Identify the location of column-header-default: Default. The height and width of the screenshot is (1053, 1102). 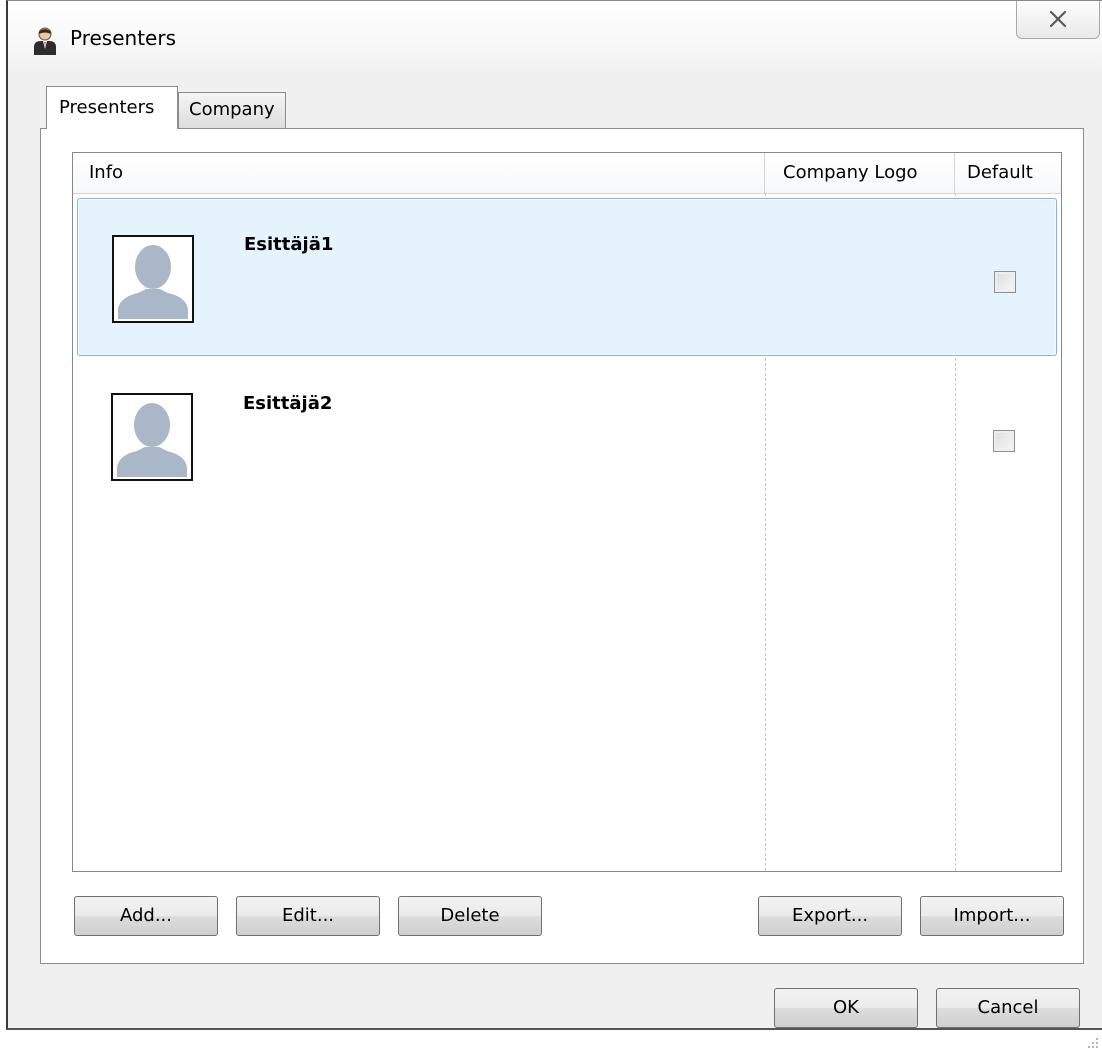
(1007, 173).